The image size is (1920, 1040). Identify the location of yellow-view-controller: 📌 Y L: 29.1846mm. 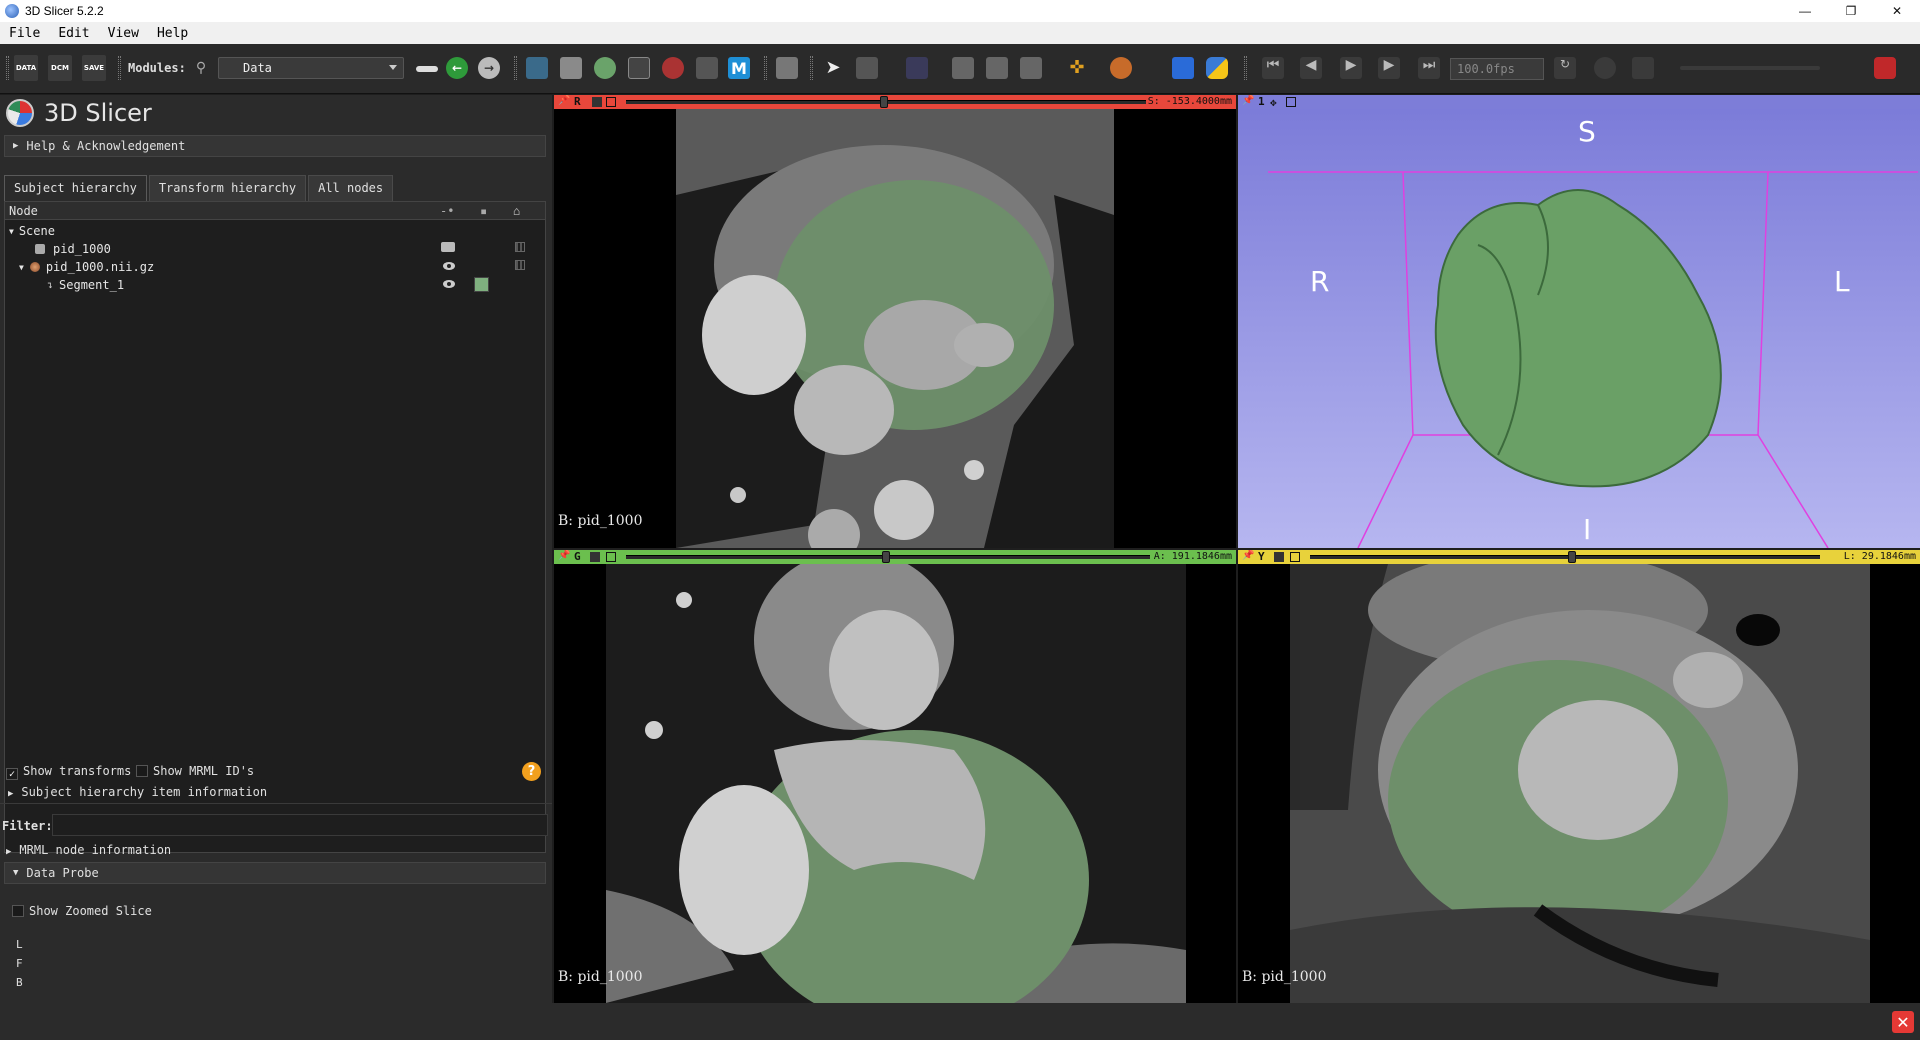
(1579, 557).